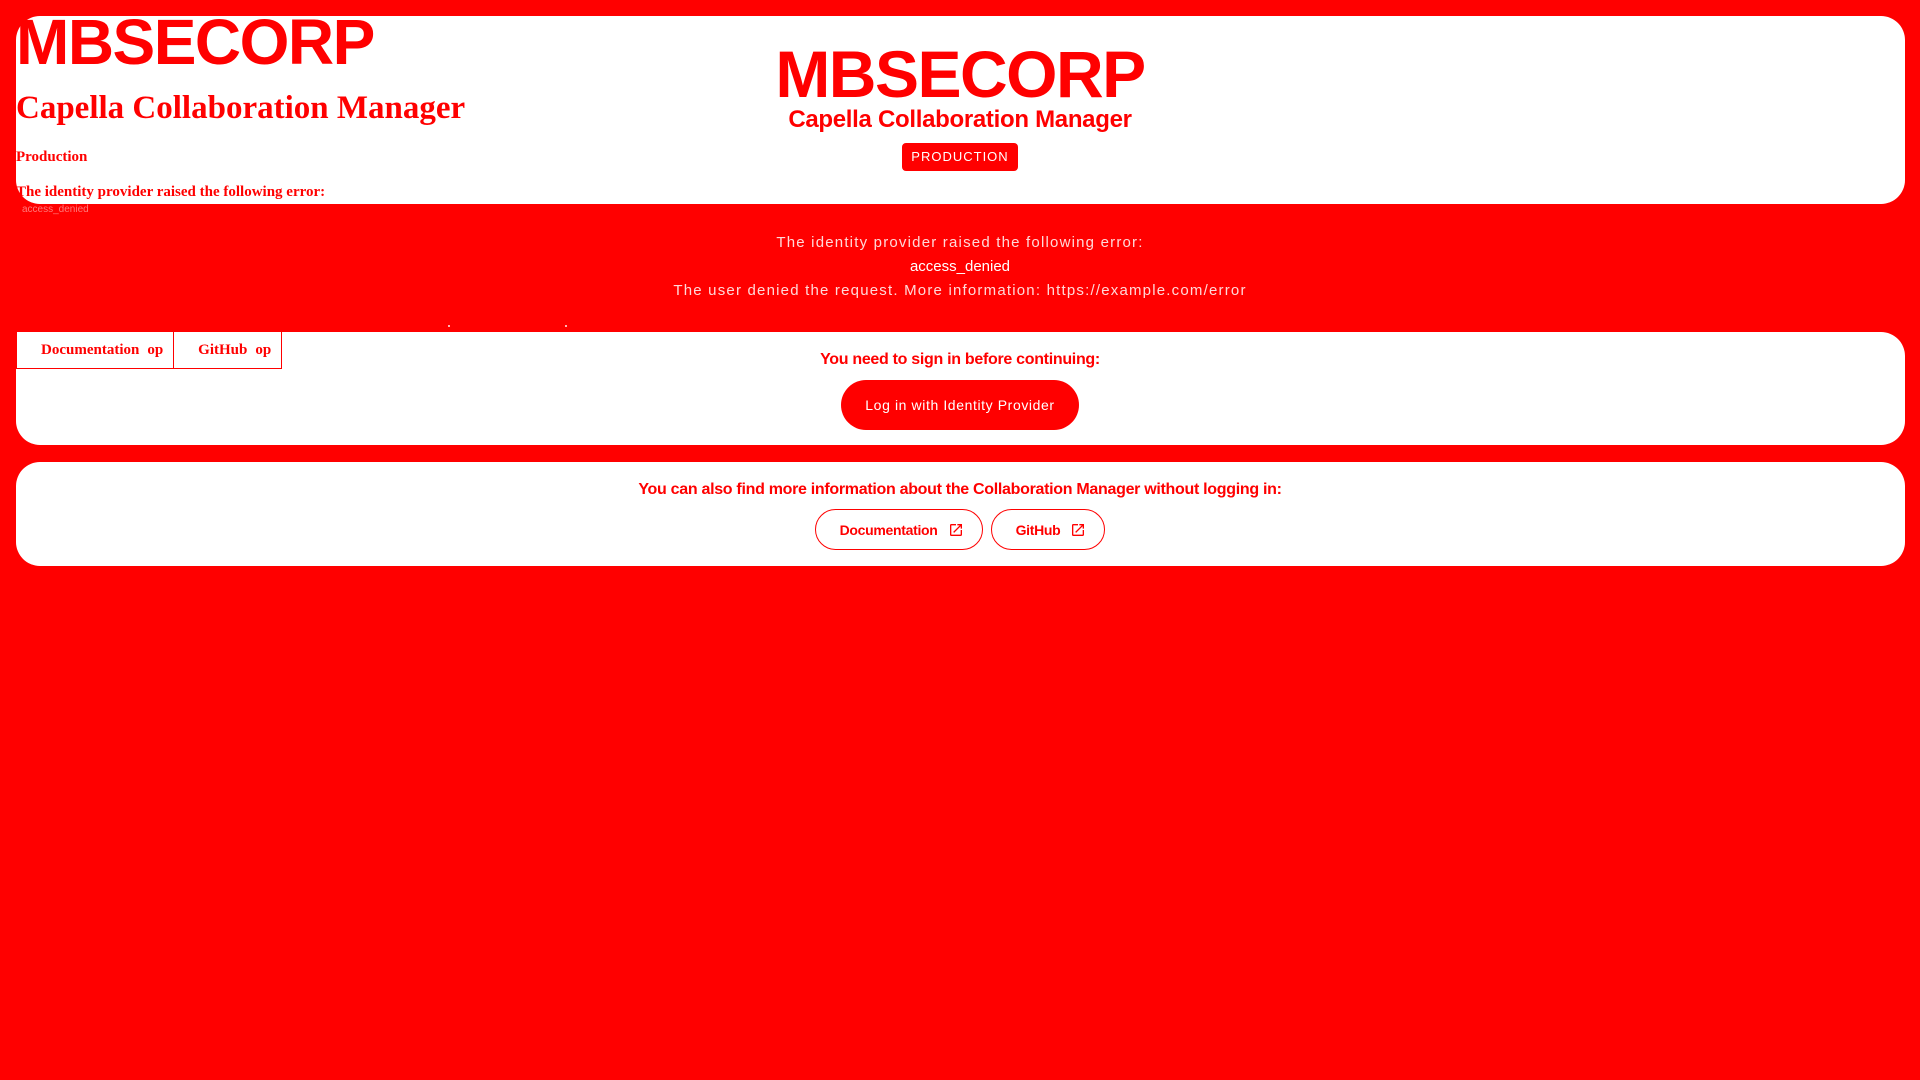 The height and width of the screenshot is (1080, 1920). I want to click on environment-badge: PRODUCTION, so click(960, 157).